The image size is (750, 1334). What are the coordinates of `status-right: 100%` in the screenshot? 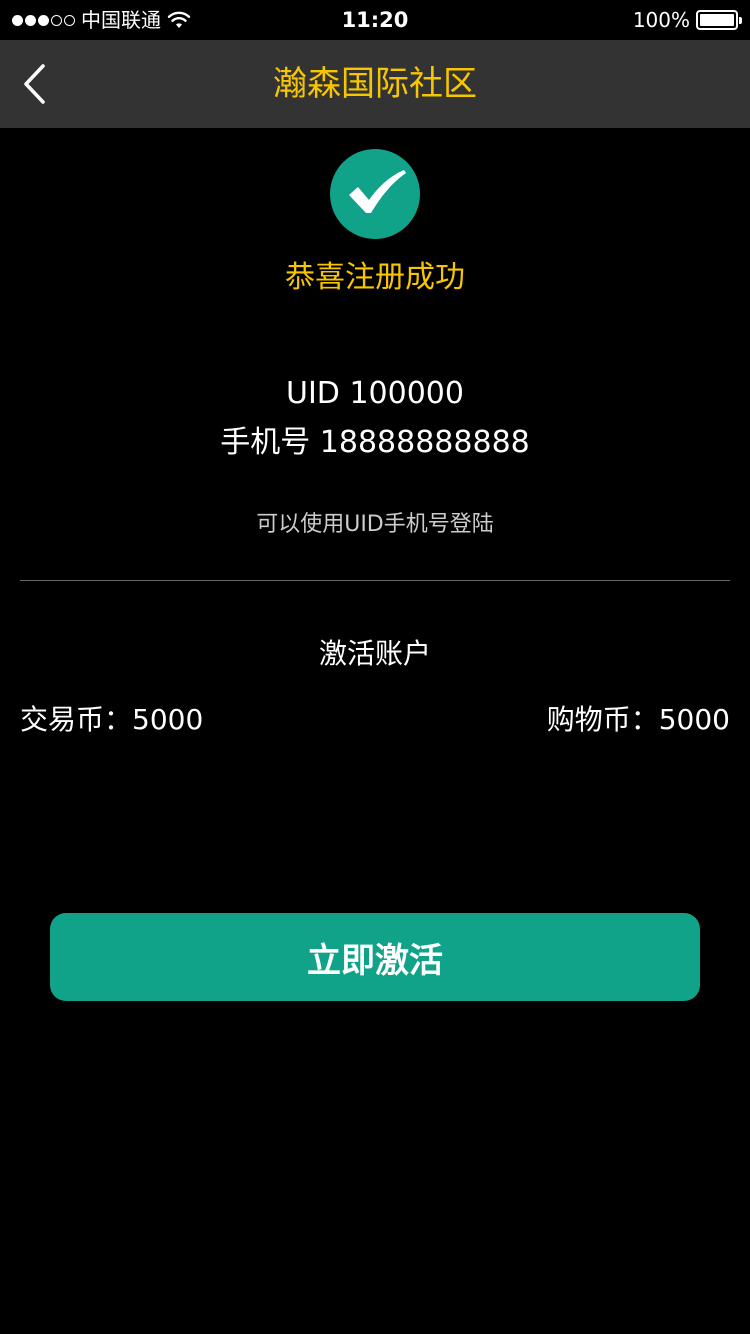 It's located at (687, 20).